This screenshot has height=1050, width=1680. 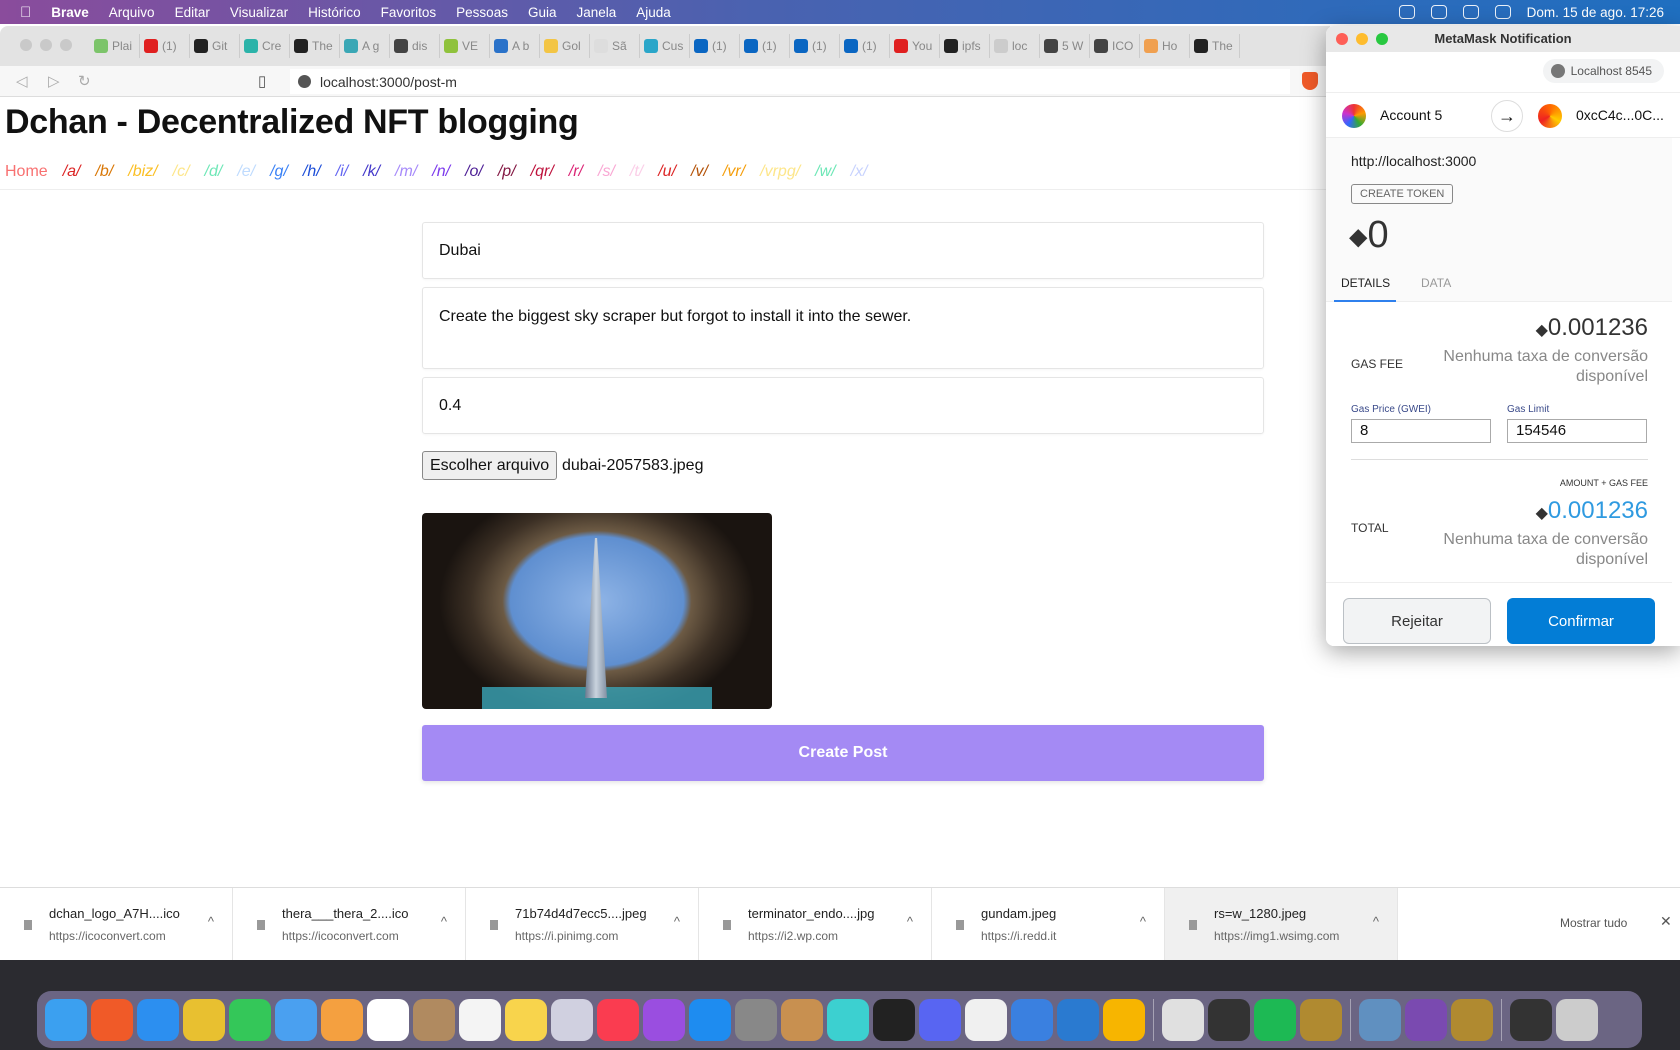 What do you see at coordinates (441, 172) in the screenshot?
I see `board-link: /n/` at bounding box center [441, 172].